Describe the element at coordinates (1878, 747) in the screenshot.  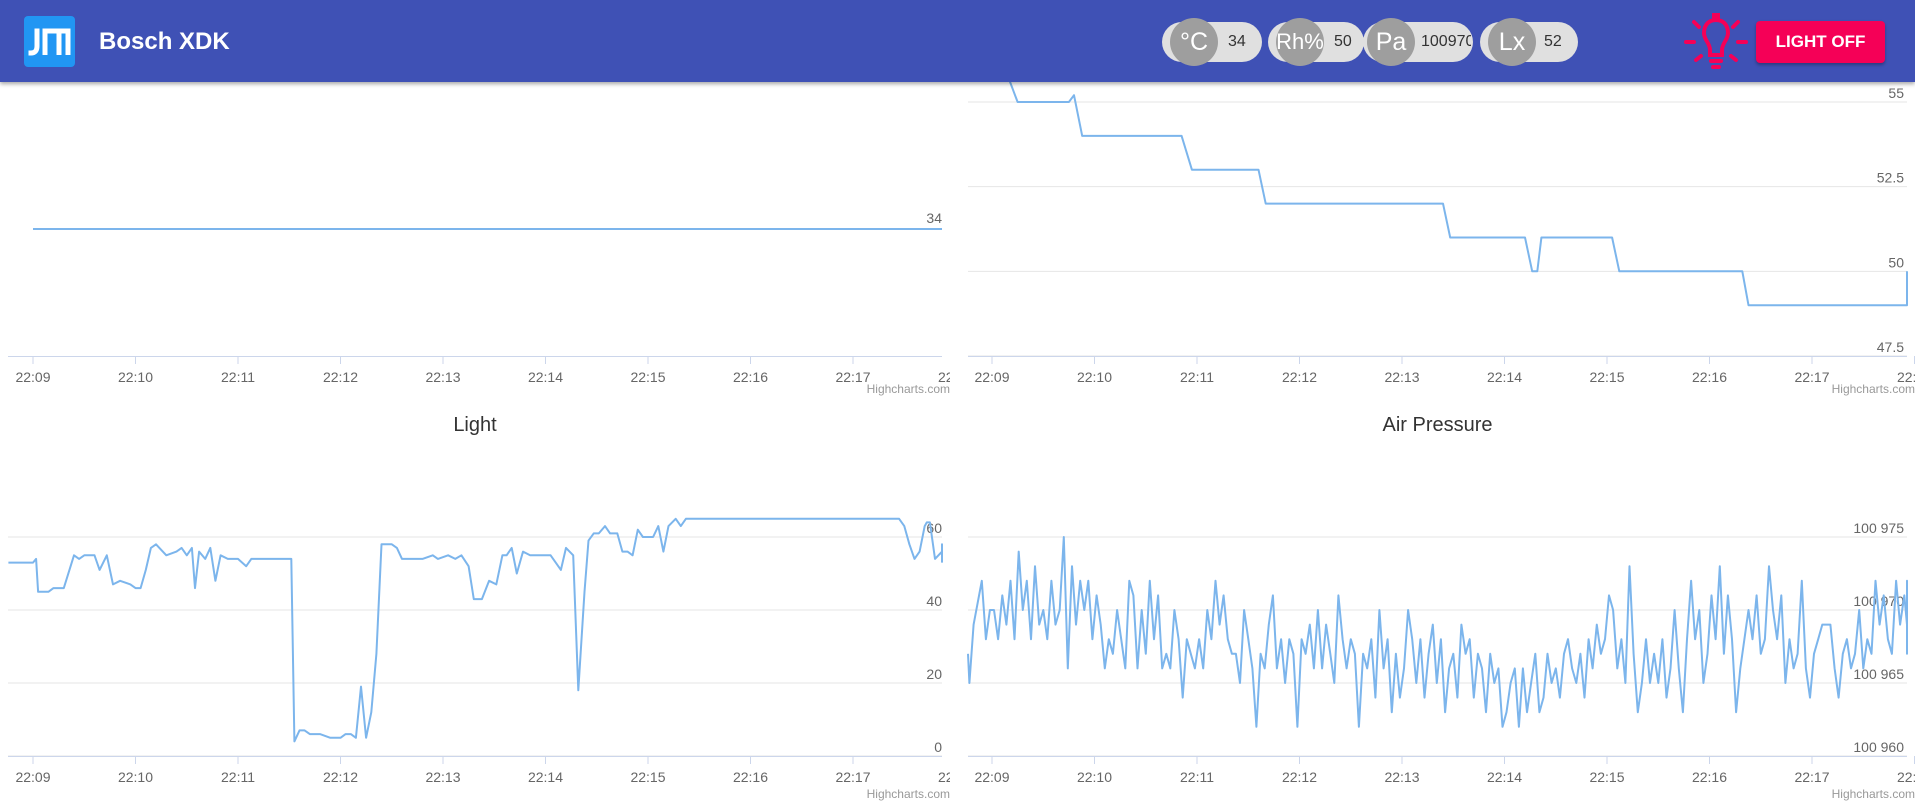
I see `y-tick-label: 100 960` at that location.